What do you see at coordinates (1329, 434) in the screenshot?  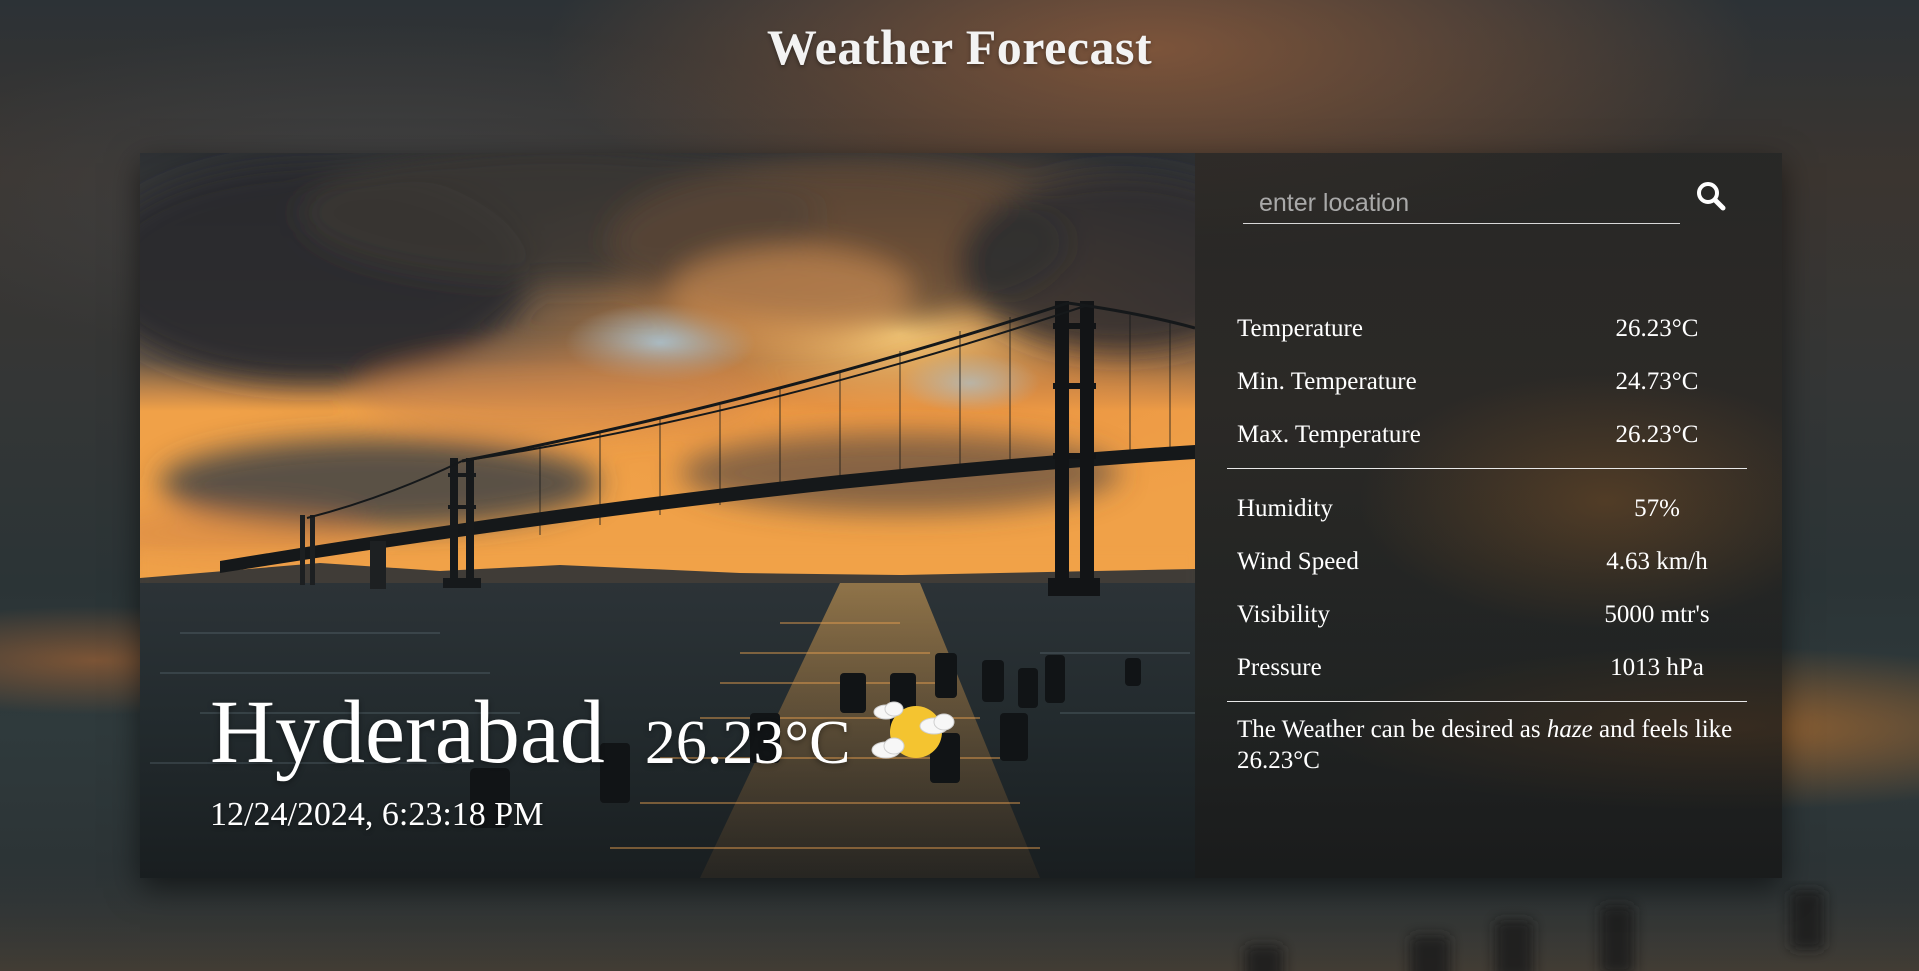 I see `detail-label: Max. Temperature` at bounding box center [1329, 434].